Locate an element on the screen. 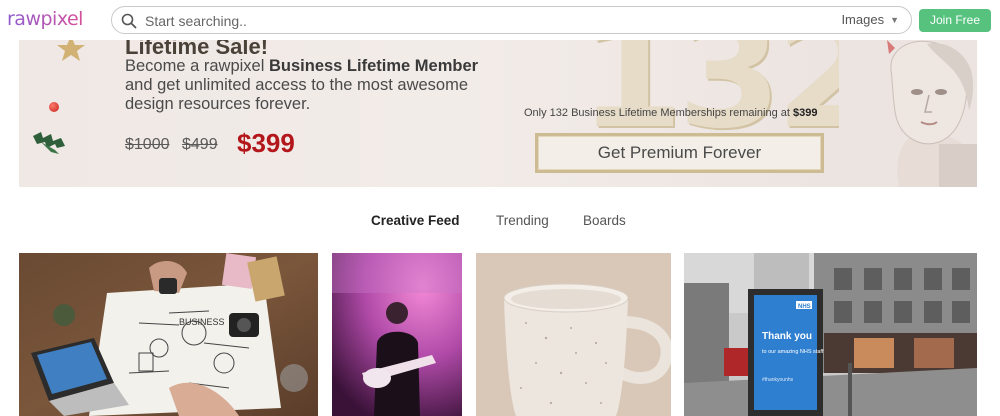 Image resolution: width=1000 pixels, height=416 pixels. banner-text-intro: Become a rawpixel is located at coordinates (197, 66).